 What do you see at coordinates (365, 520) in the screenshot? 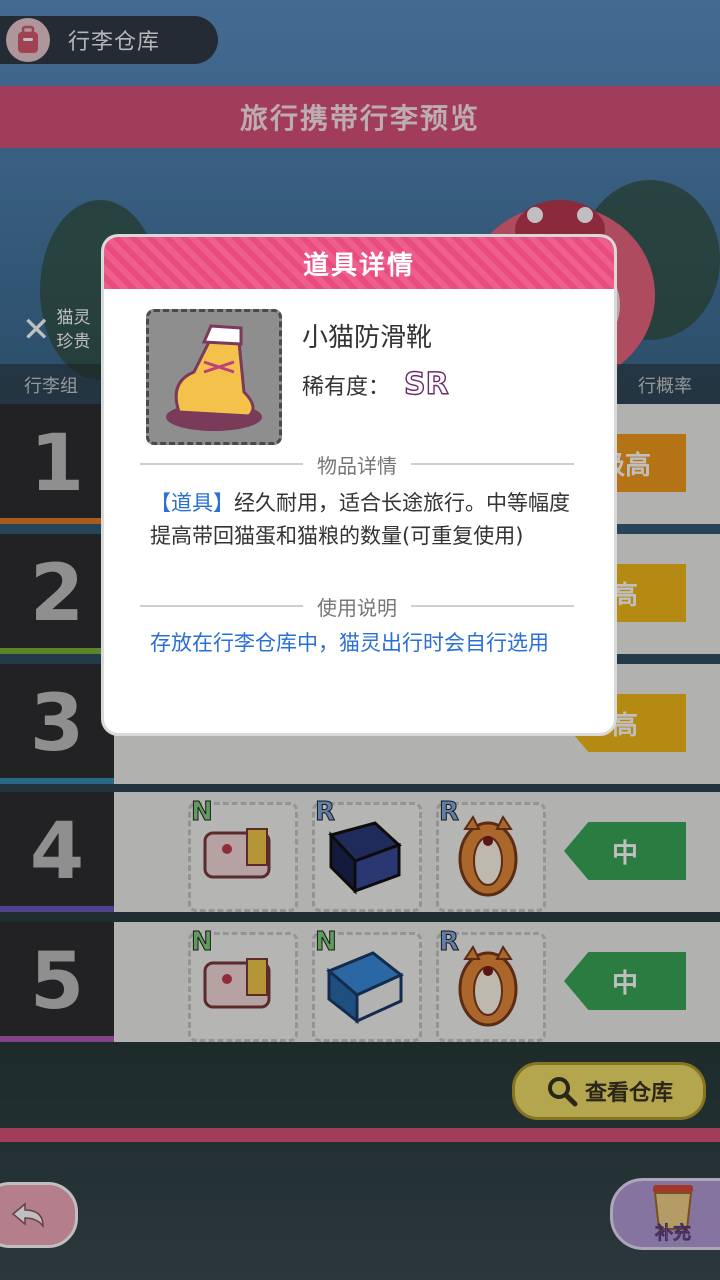
I see `item-description: 【道具】经久耐用，适合长途旅行。中等幅度提高带回猫蛋和猫粮的数量(可重复使用)` at bounding box center [365, 520].